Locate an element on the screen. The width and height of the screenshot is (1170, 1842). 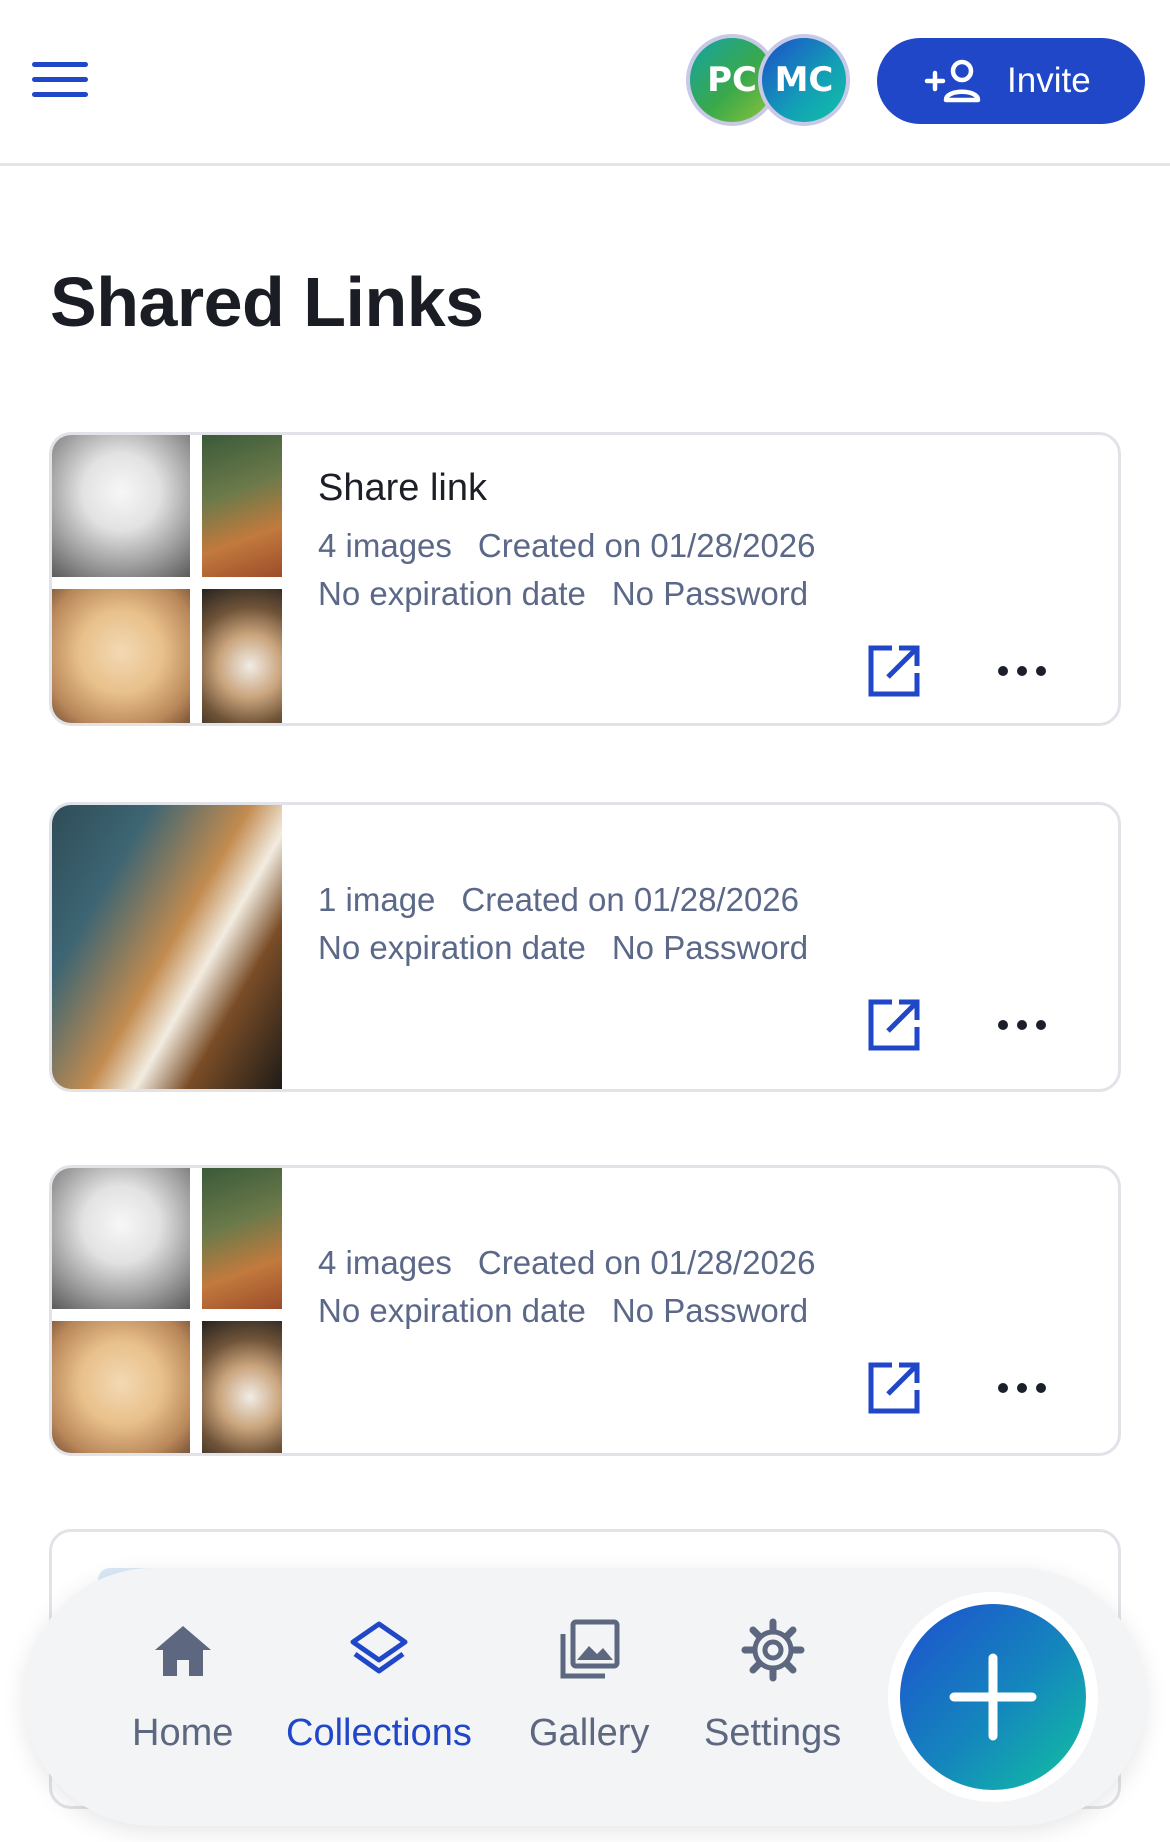
add-button is located at coordinates (993, 1697).